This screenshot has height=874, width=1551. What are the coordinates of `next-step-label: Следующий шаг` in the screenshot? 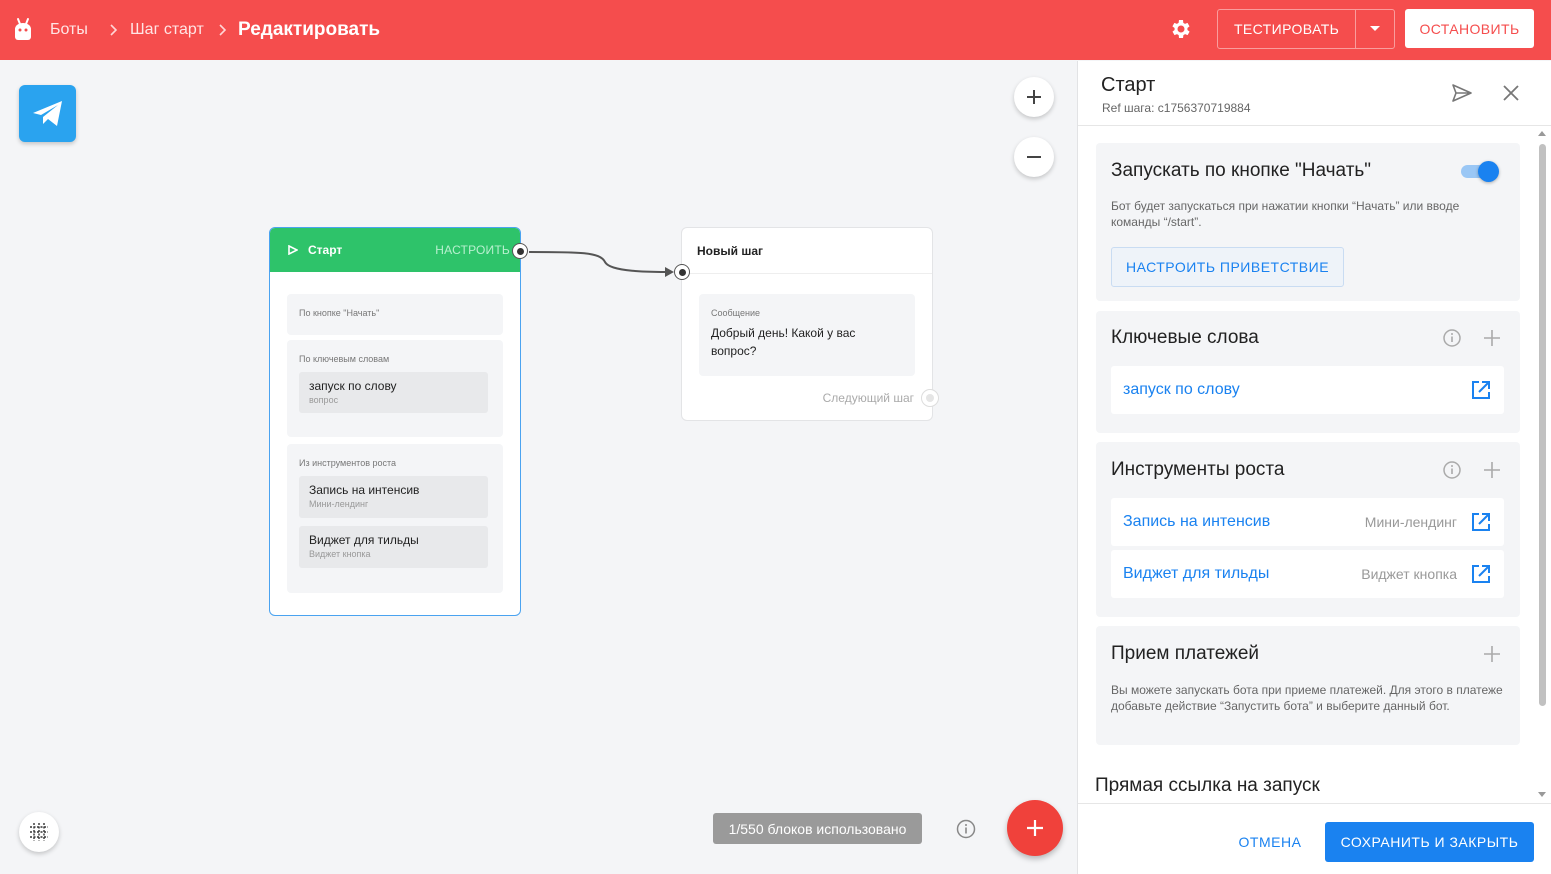 It's located at (868, 398).